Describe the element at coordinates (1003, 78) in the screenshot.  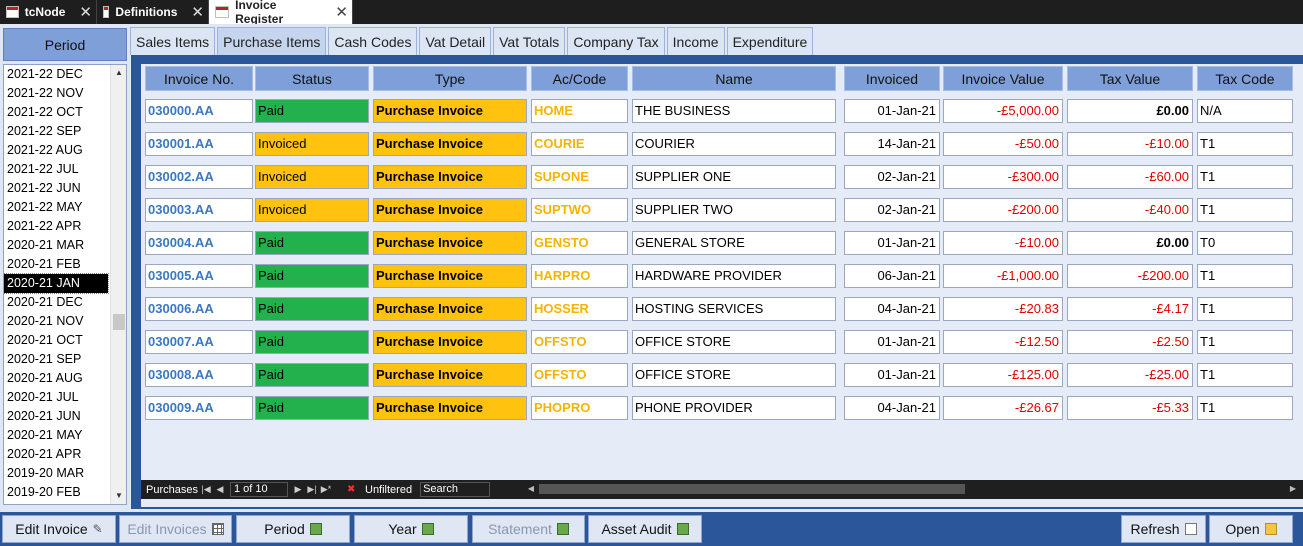
I see `column-header: Invoice Value` at that location.